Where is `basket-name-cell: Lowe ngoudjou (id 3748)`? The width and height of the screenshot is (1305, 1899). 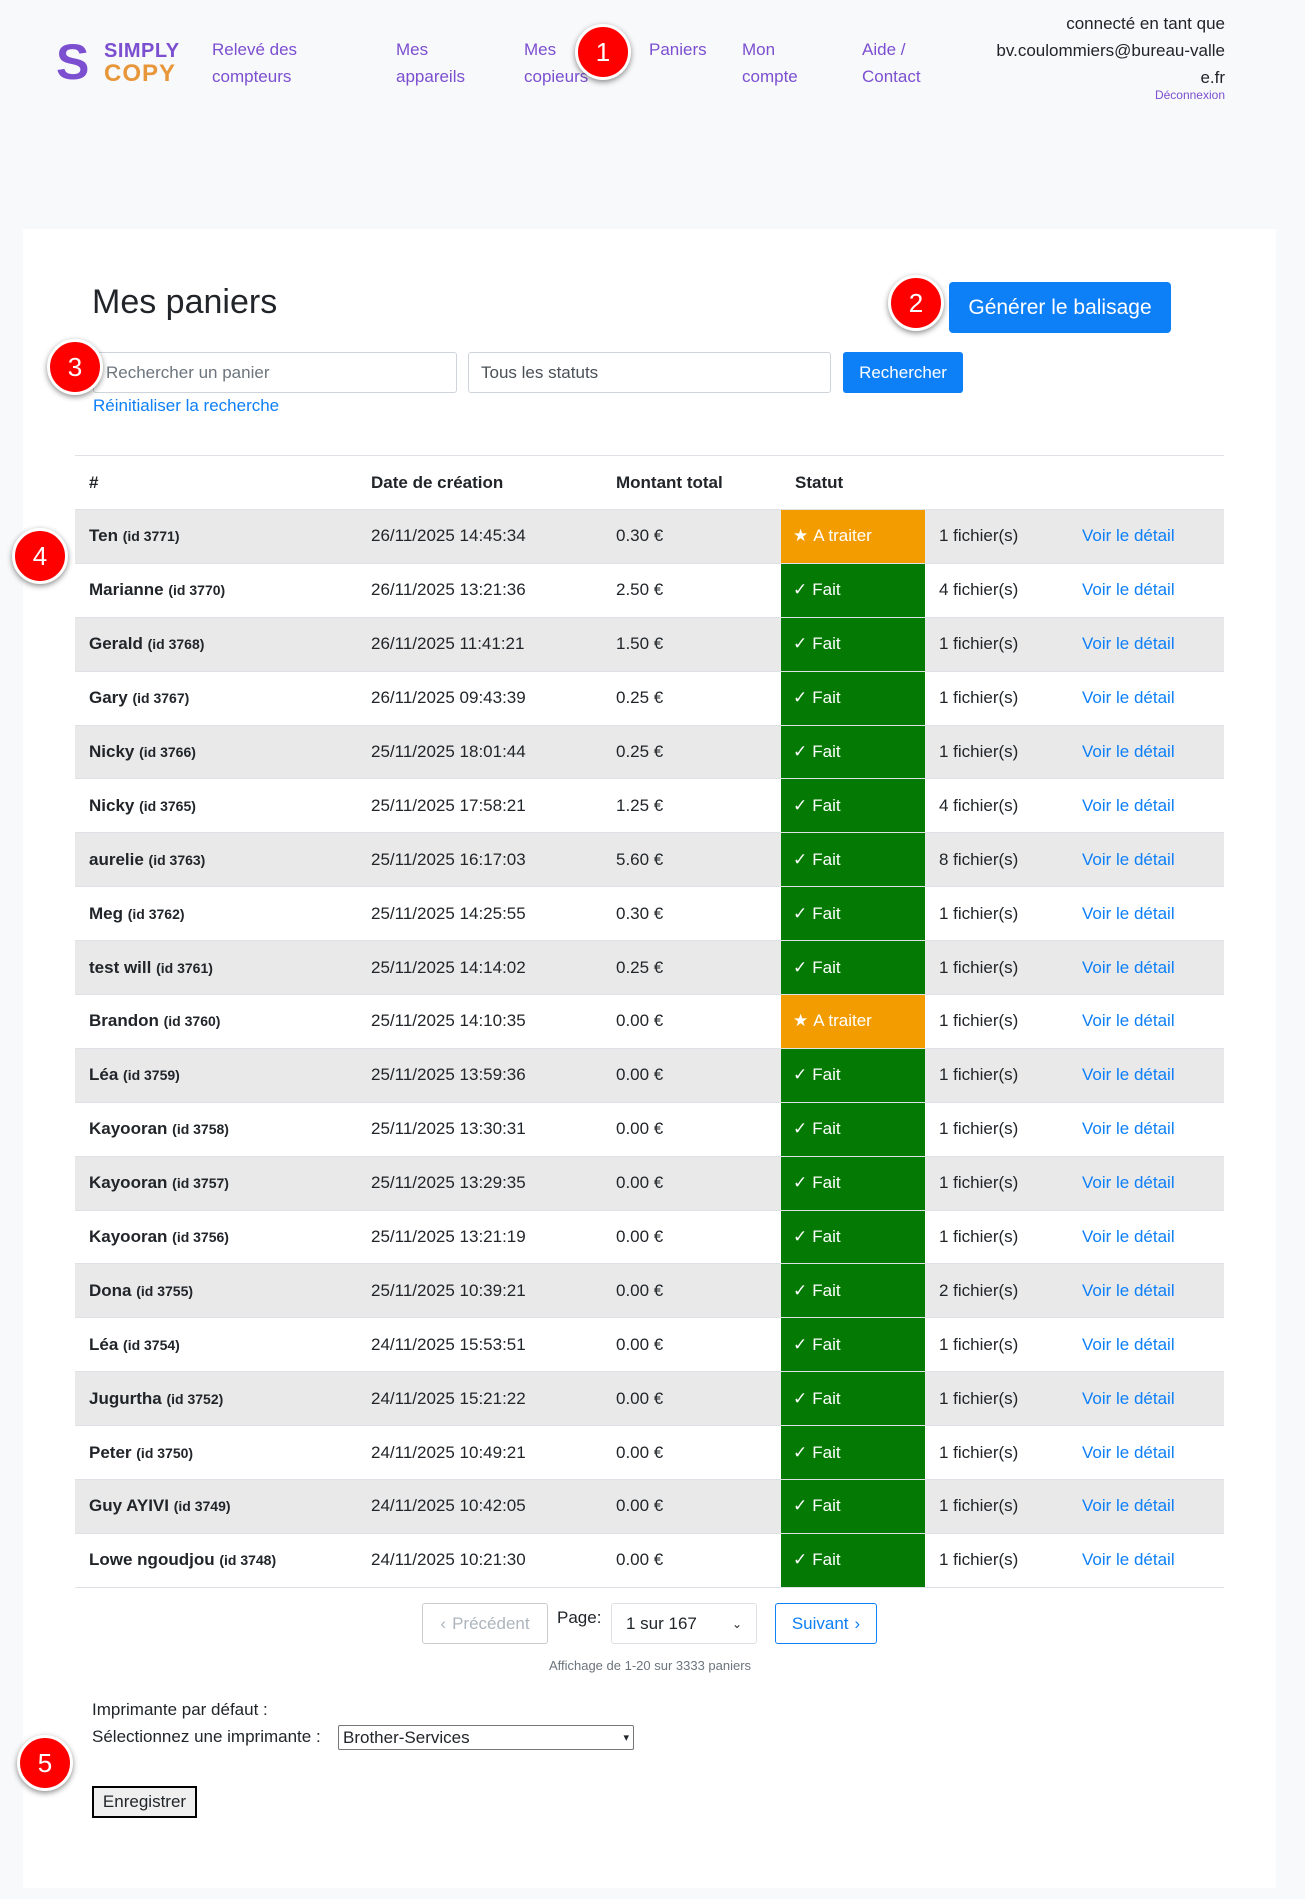 basket-name-cell: Lowe ngoudjou (id 3748) is located at coordinates (216, 1560).